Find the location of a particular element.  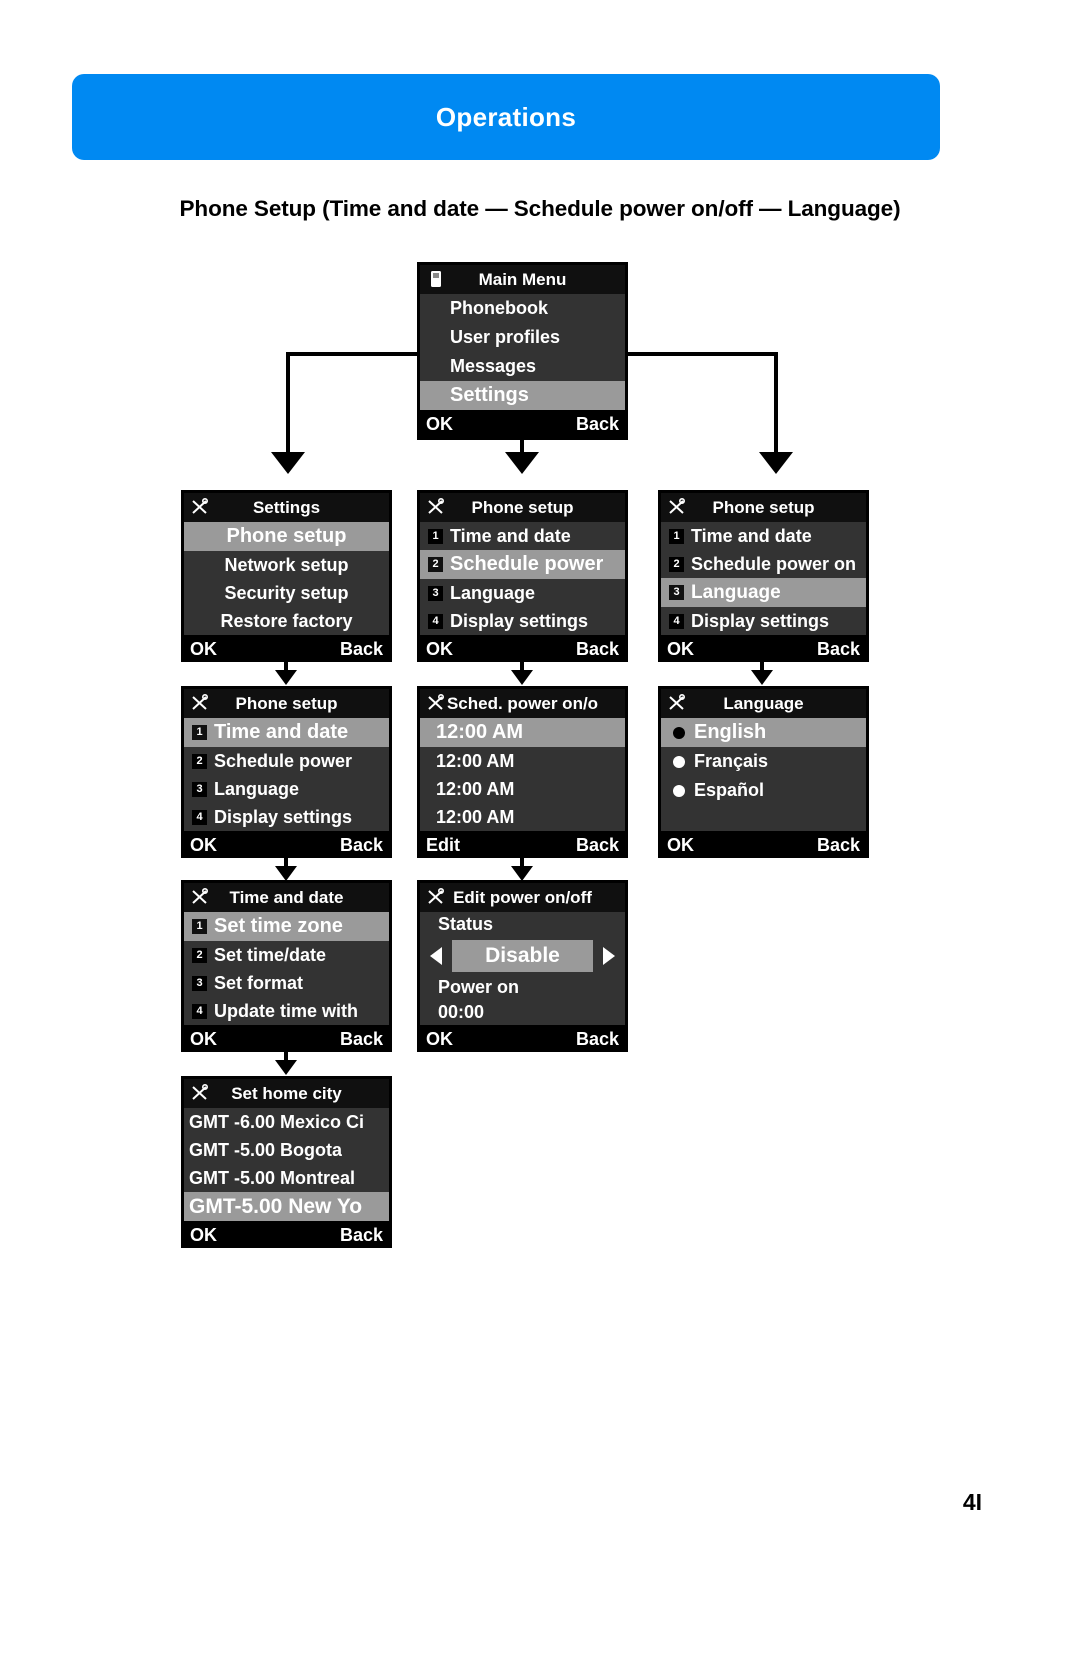

screen-title-text: Main Menu is located at coordinates (522, 279).